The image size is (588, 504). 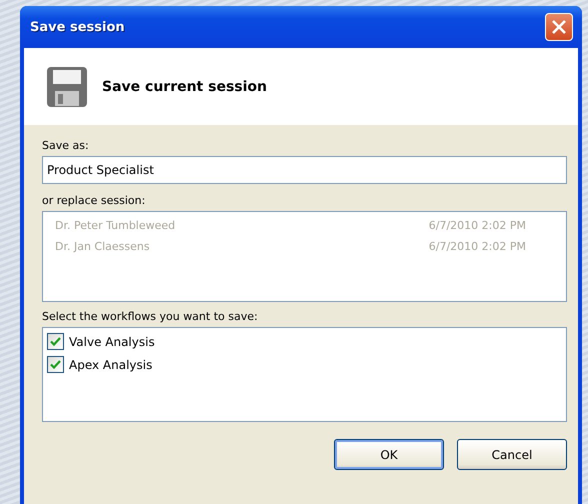 What do you see at coordinates (102, 246) in the screenshot?
I see `session-name: Dr. Jan Claessens` at bounding box center [102, 246].